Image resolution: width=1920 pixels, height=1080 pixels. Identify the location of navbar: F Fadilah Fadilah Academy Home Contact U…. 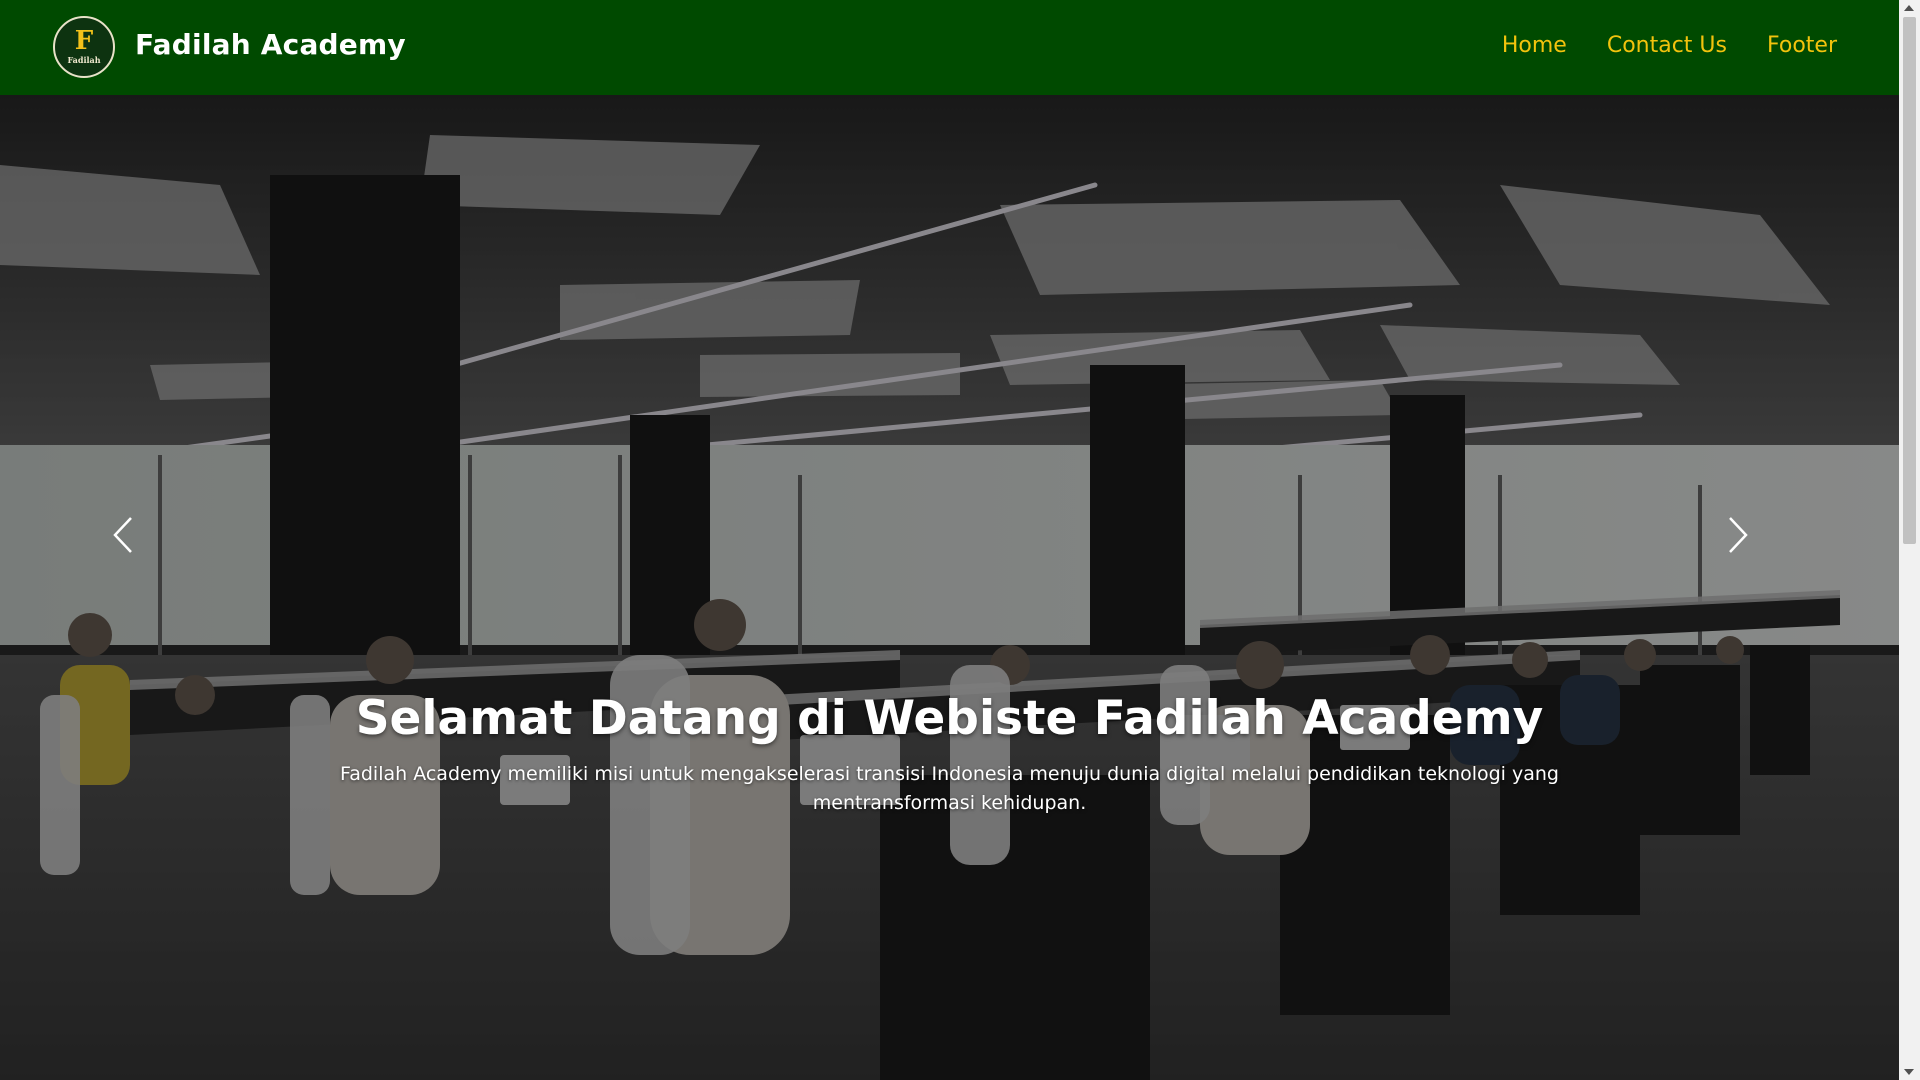
(949, 47).